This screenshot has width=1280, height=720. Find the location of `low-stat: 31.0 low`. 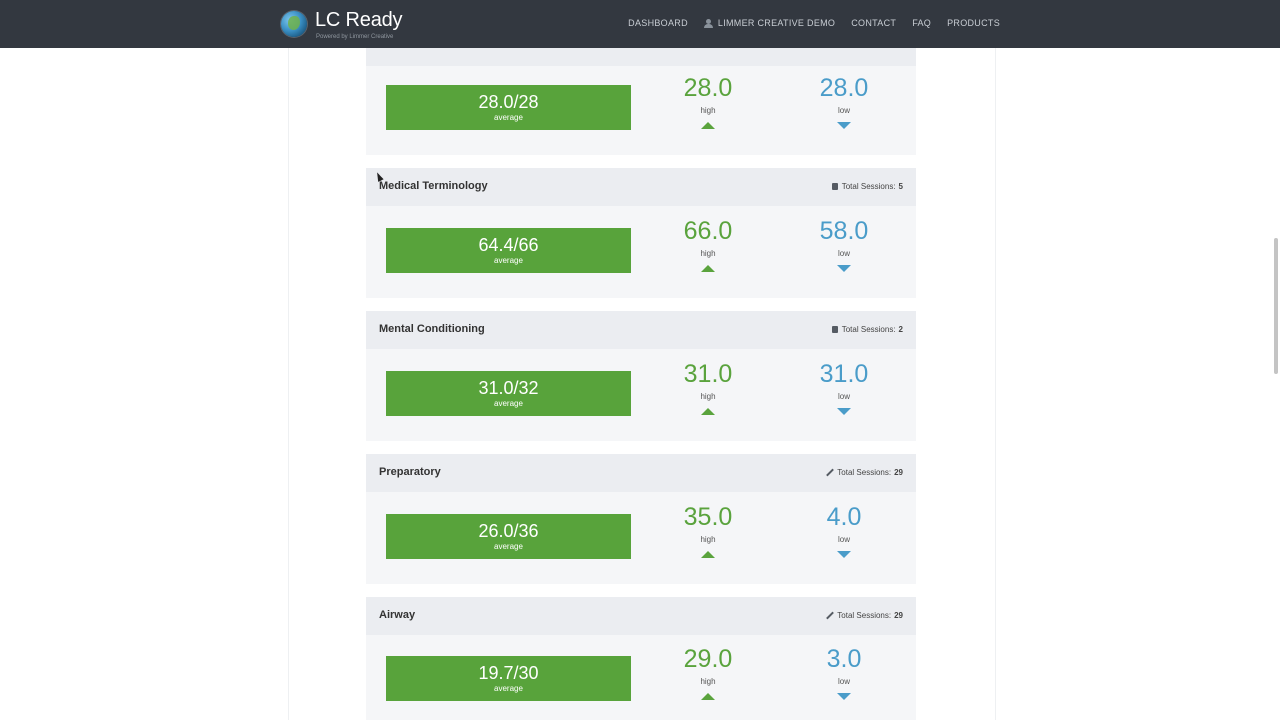

low-stat: 31.0 low is located at coordinates (844, 387).